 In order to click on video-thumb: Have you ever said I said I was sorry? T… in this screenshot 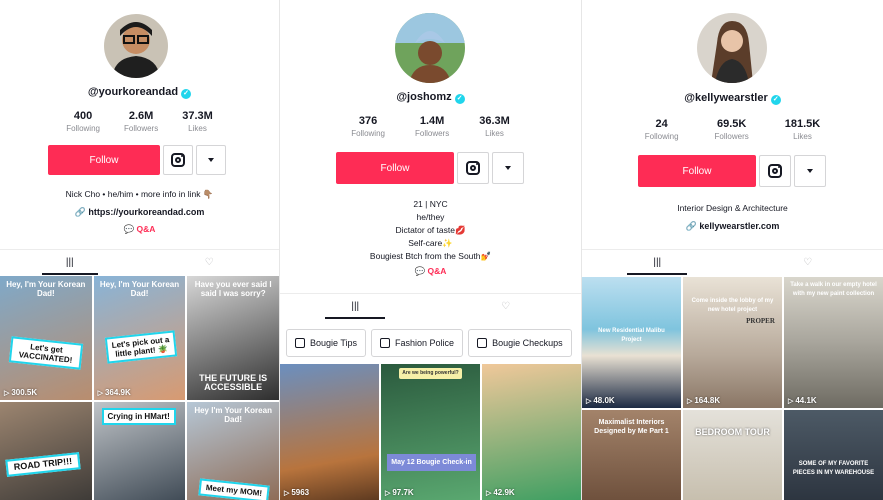, I will do `click(233, 338)`.